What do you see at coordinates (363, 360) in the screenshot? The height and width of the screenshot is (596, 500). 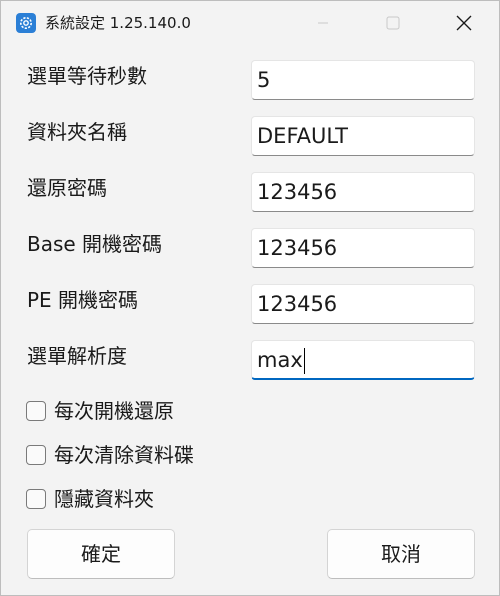 I see `menu-resolution-field: max` at bounding box center [363, 360].